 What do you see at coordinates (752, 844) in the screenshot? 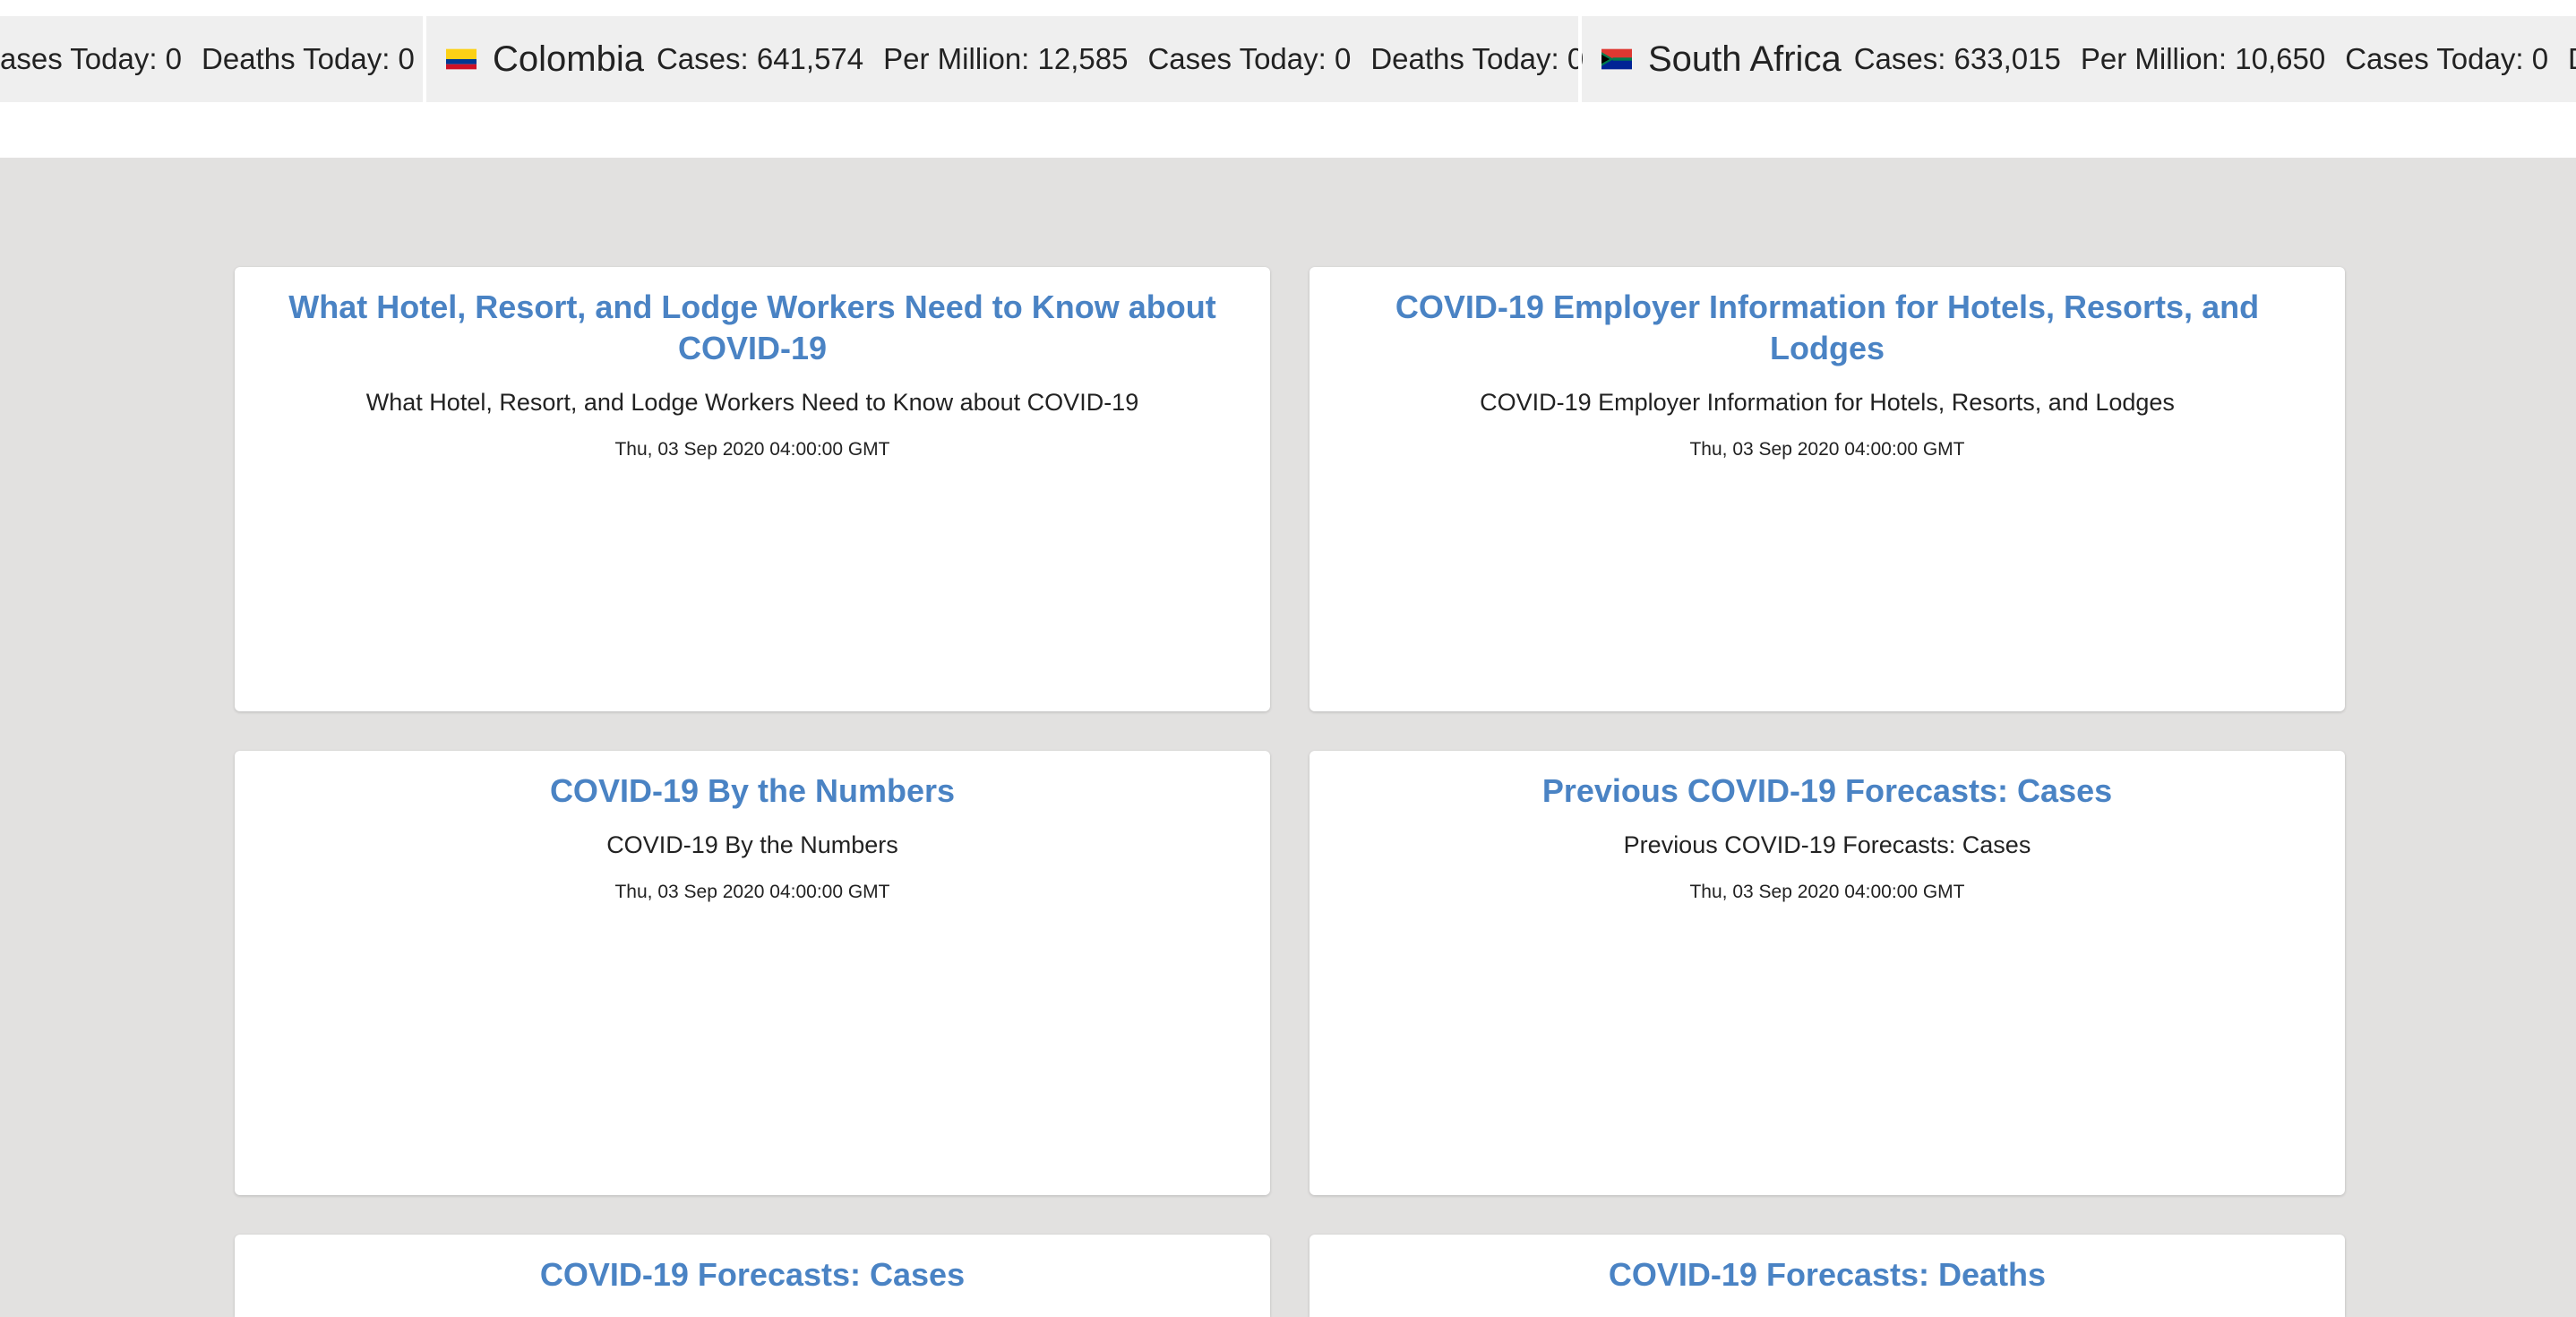
I see `article-description: COVID-19 By the Numbers` at bounding box center [752, 844].